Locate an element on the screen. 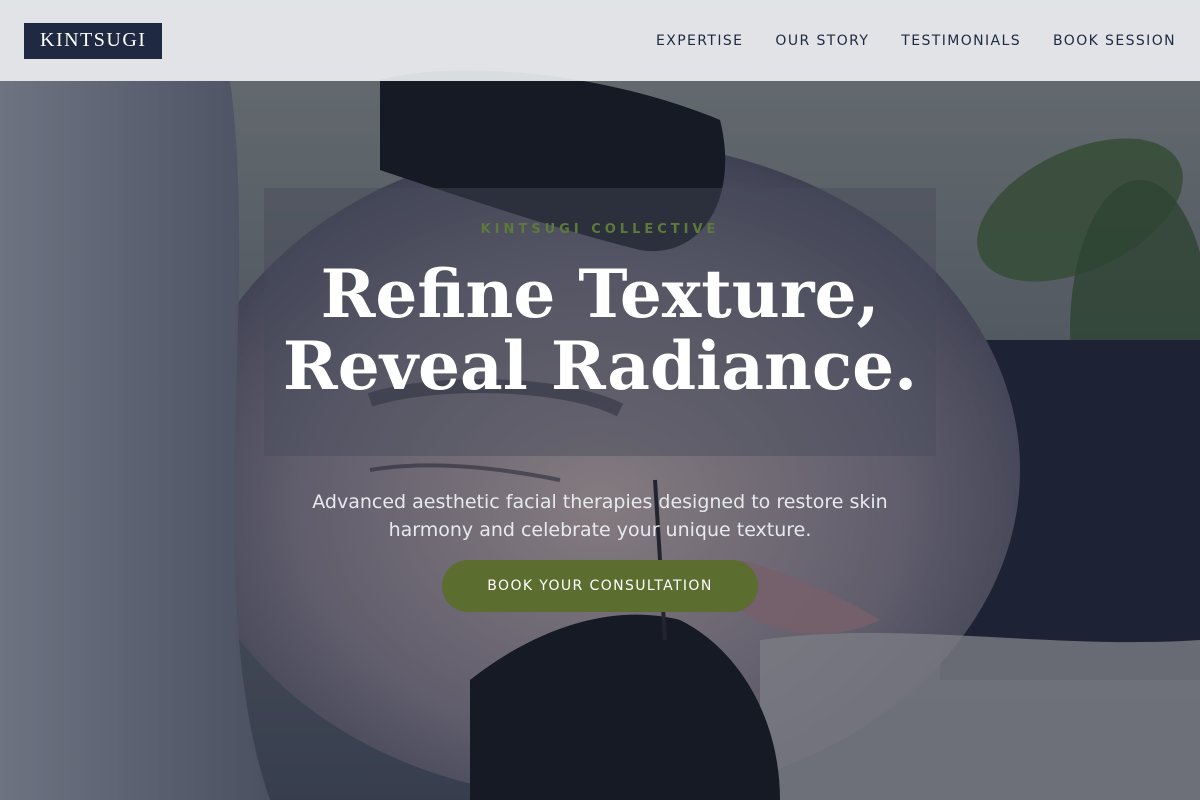  book-consultation-button: BOOK YOUR CONSULTATION is located at coordinates (600, 586).